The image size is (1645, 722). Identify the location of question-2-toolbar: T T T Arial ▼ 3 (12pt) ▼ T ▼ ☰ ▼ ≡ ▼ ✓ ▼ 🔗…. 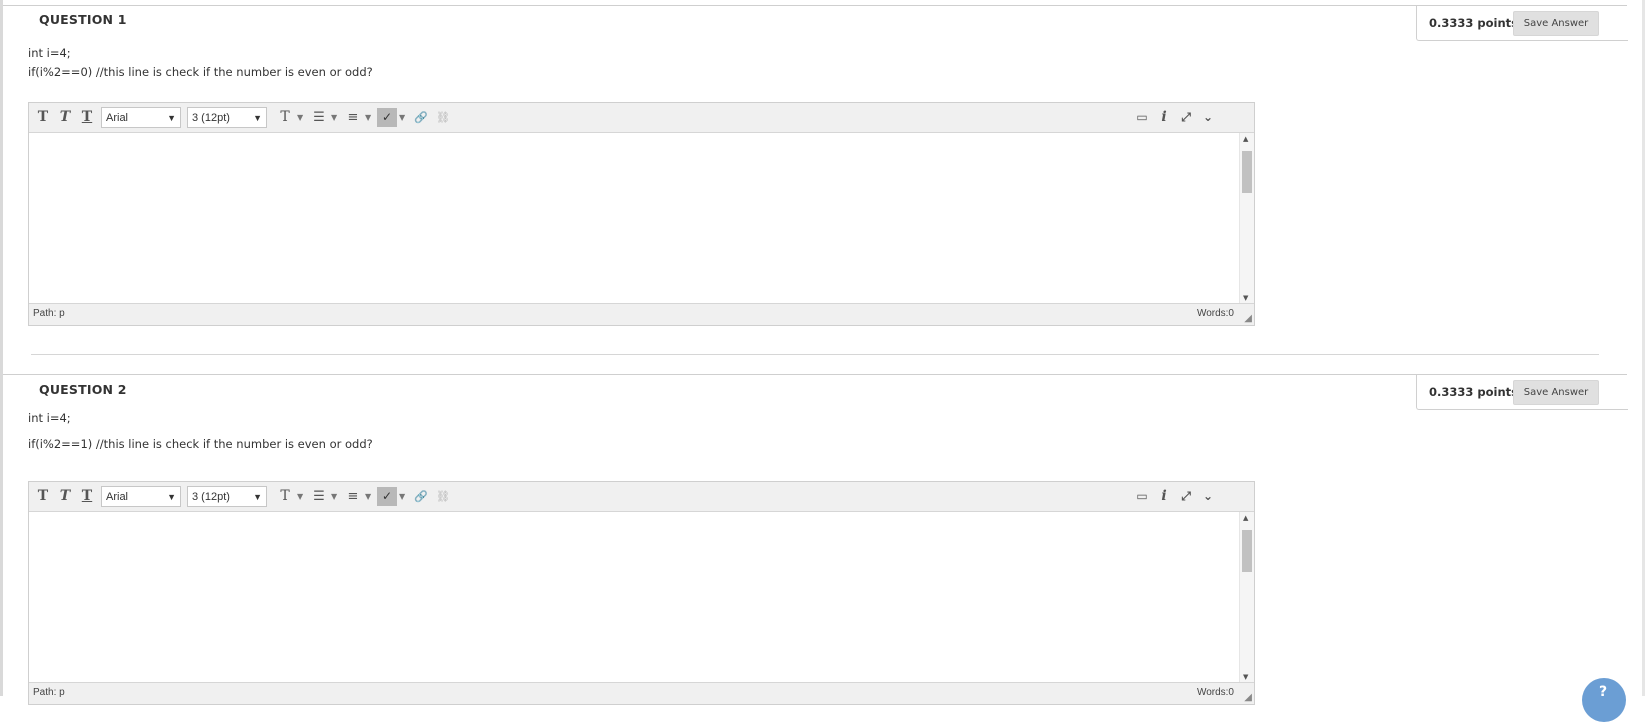
(641, 497).